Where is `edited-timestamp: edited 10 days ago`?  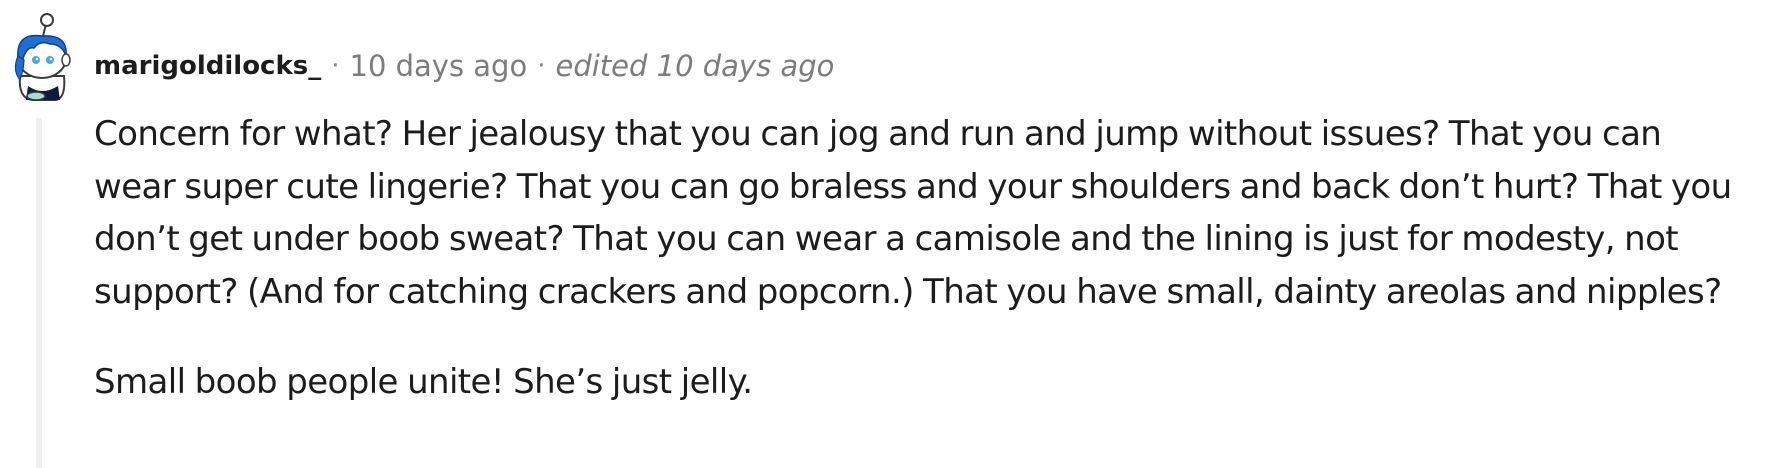 edited-timestamp: edited 10 days ago is located at coordinates (695, 66).